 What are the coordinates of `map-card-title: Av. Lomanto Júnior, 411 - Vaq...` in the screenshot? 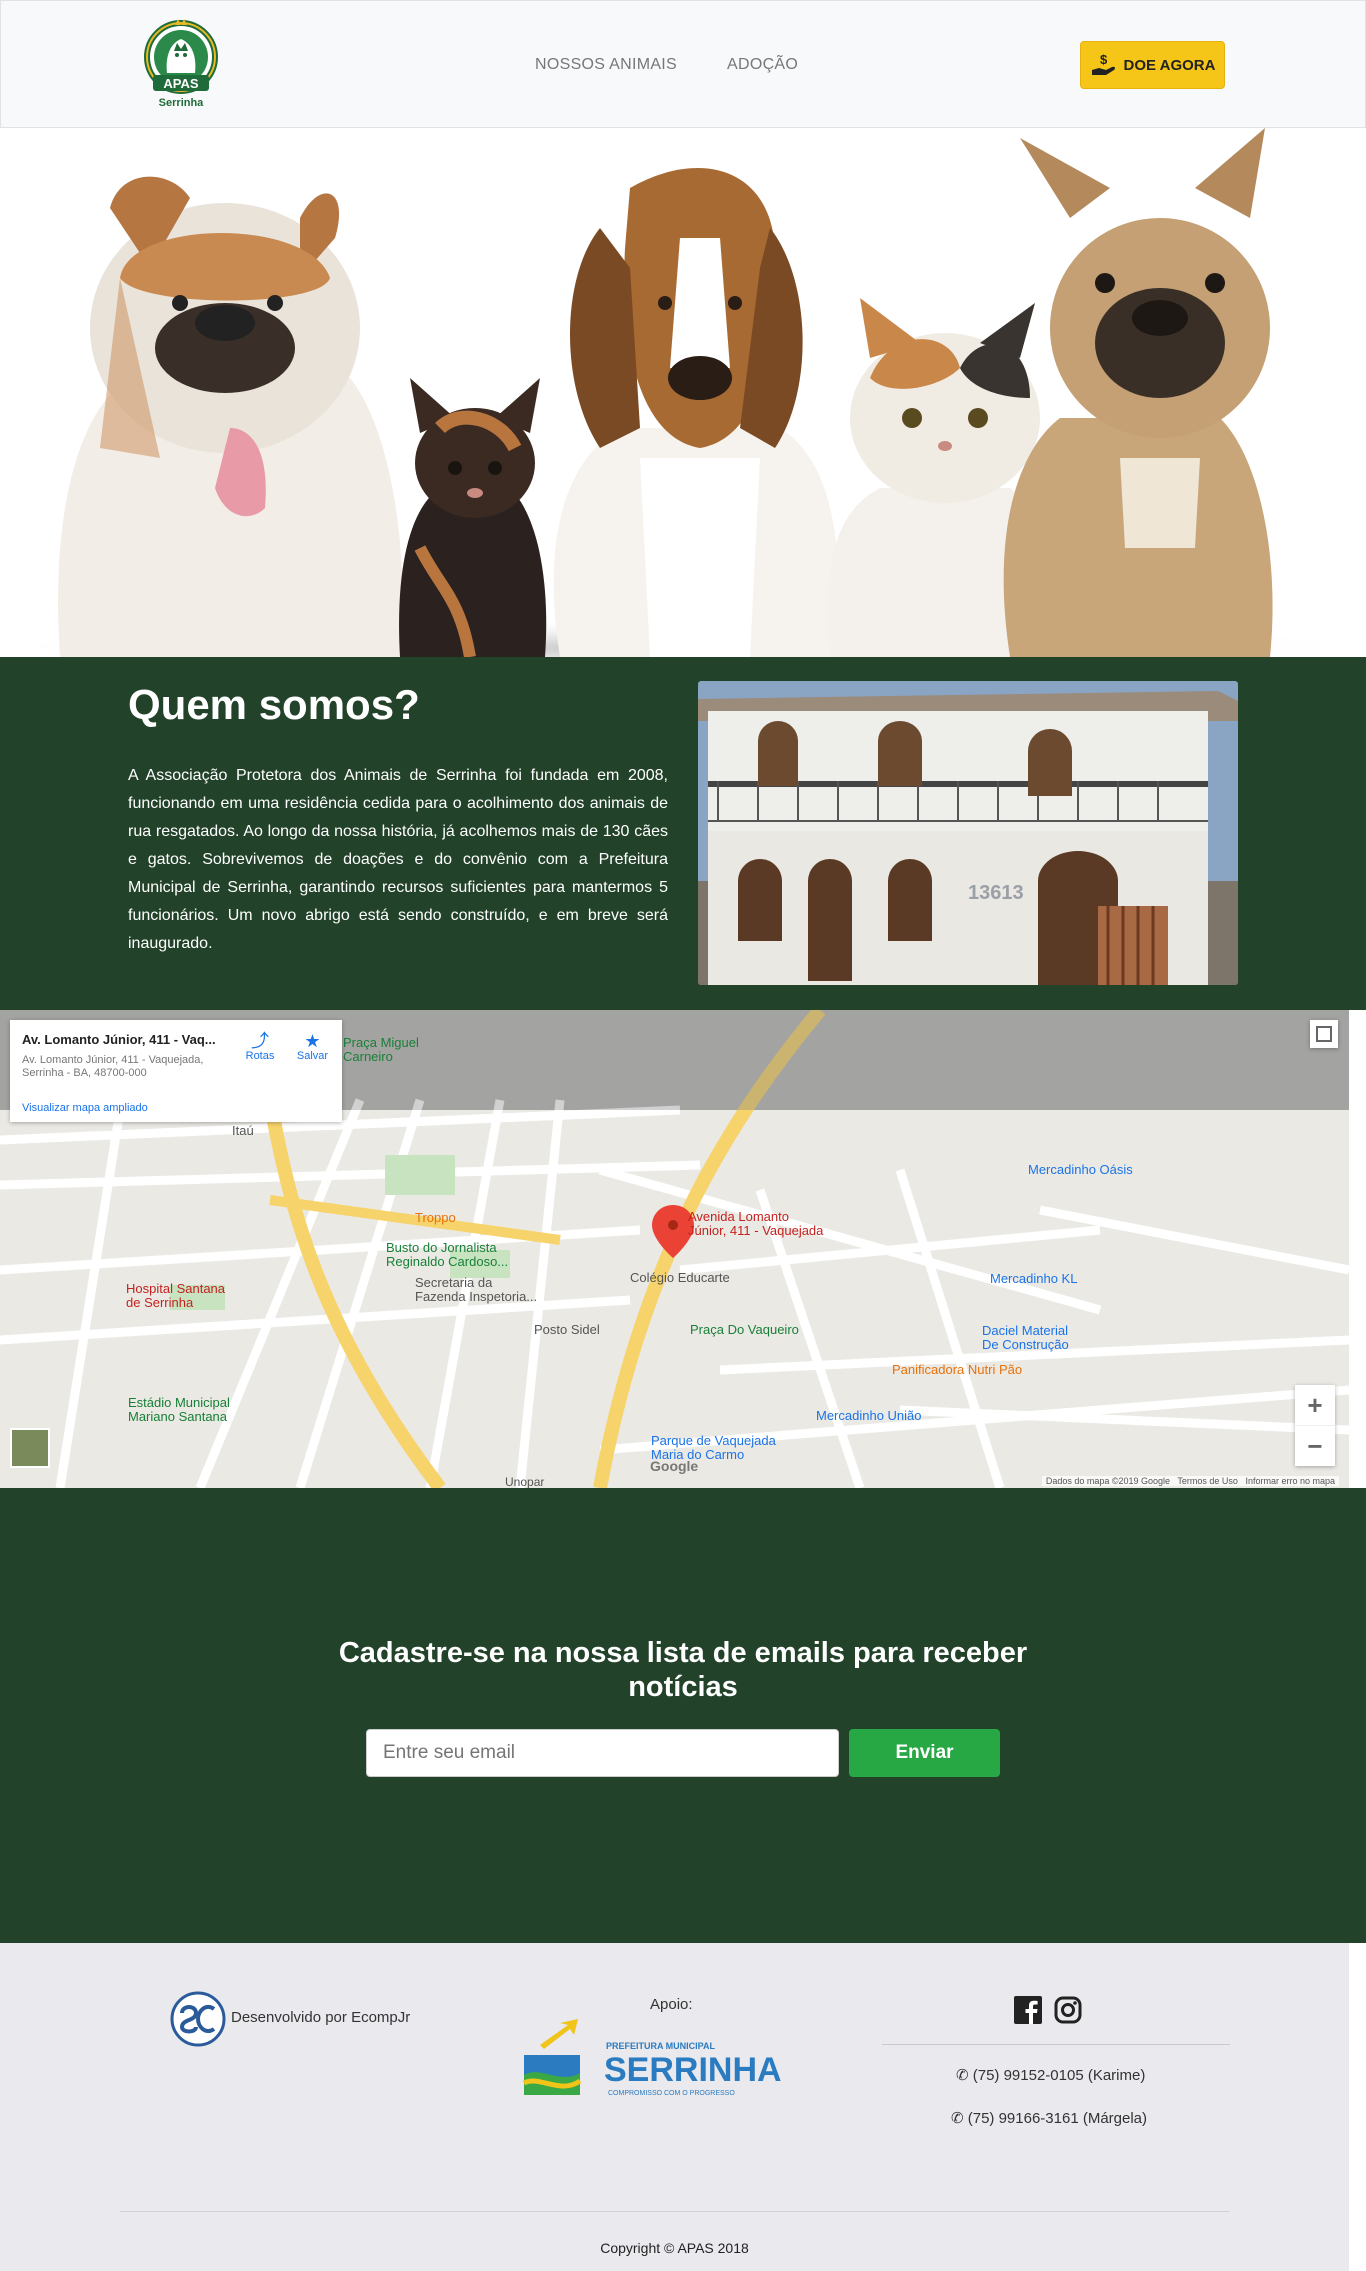 It's located at (119, 1039).